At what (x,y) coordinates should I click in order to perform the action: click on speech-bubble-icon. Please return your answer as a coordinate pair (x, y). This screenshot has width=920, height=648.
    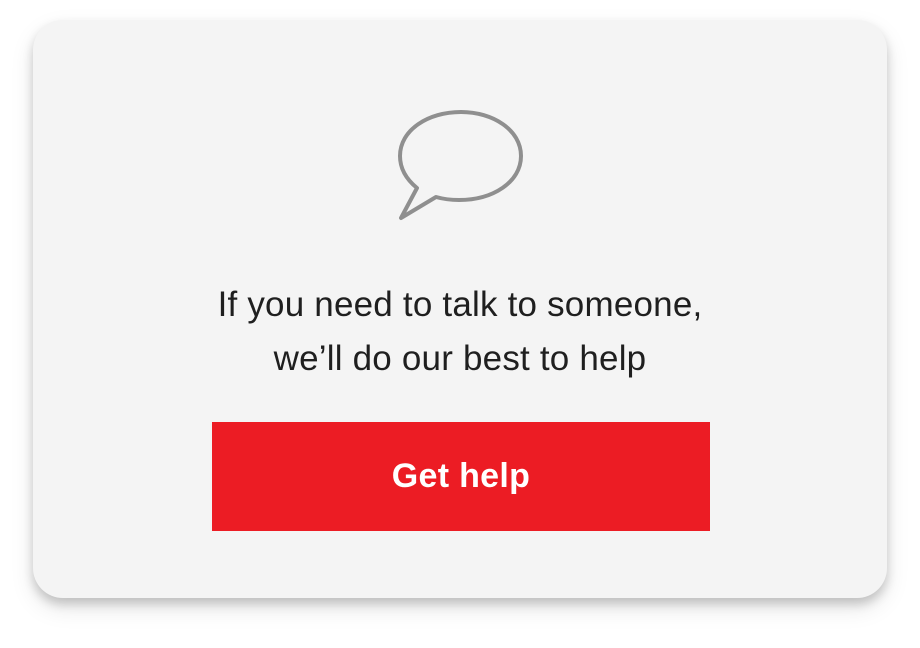
    Looking at the image, I should click on (461, 165).